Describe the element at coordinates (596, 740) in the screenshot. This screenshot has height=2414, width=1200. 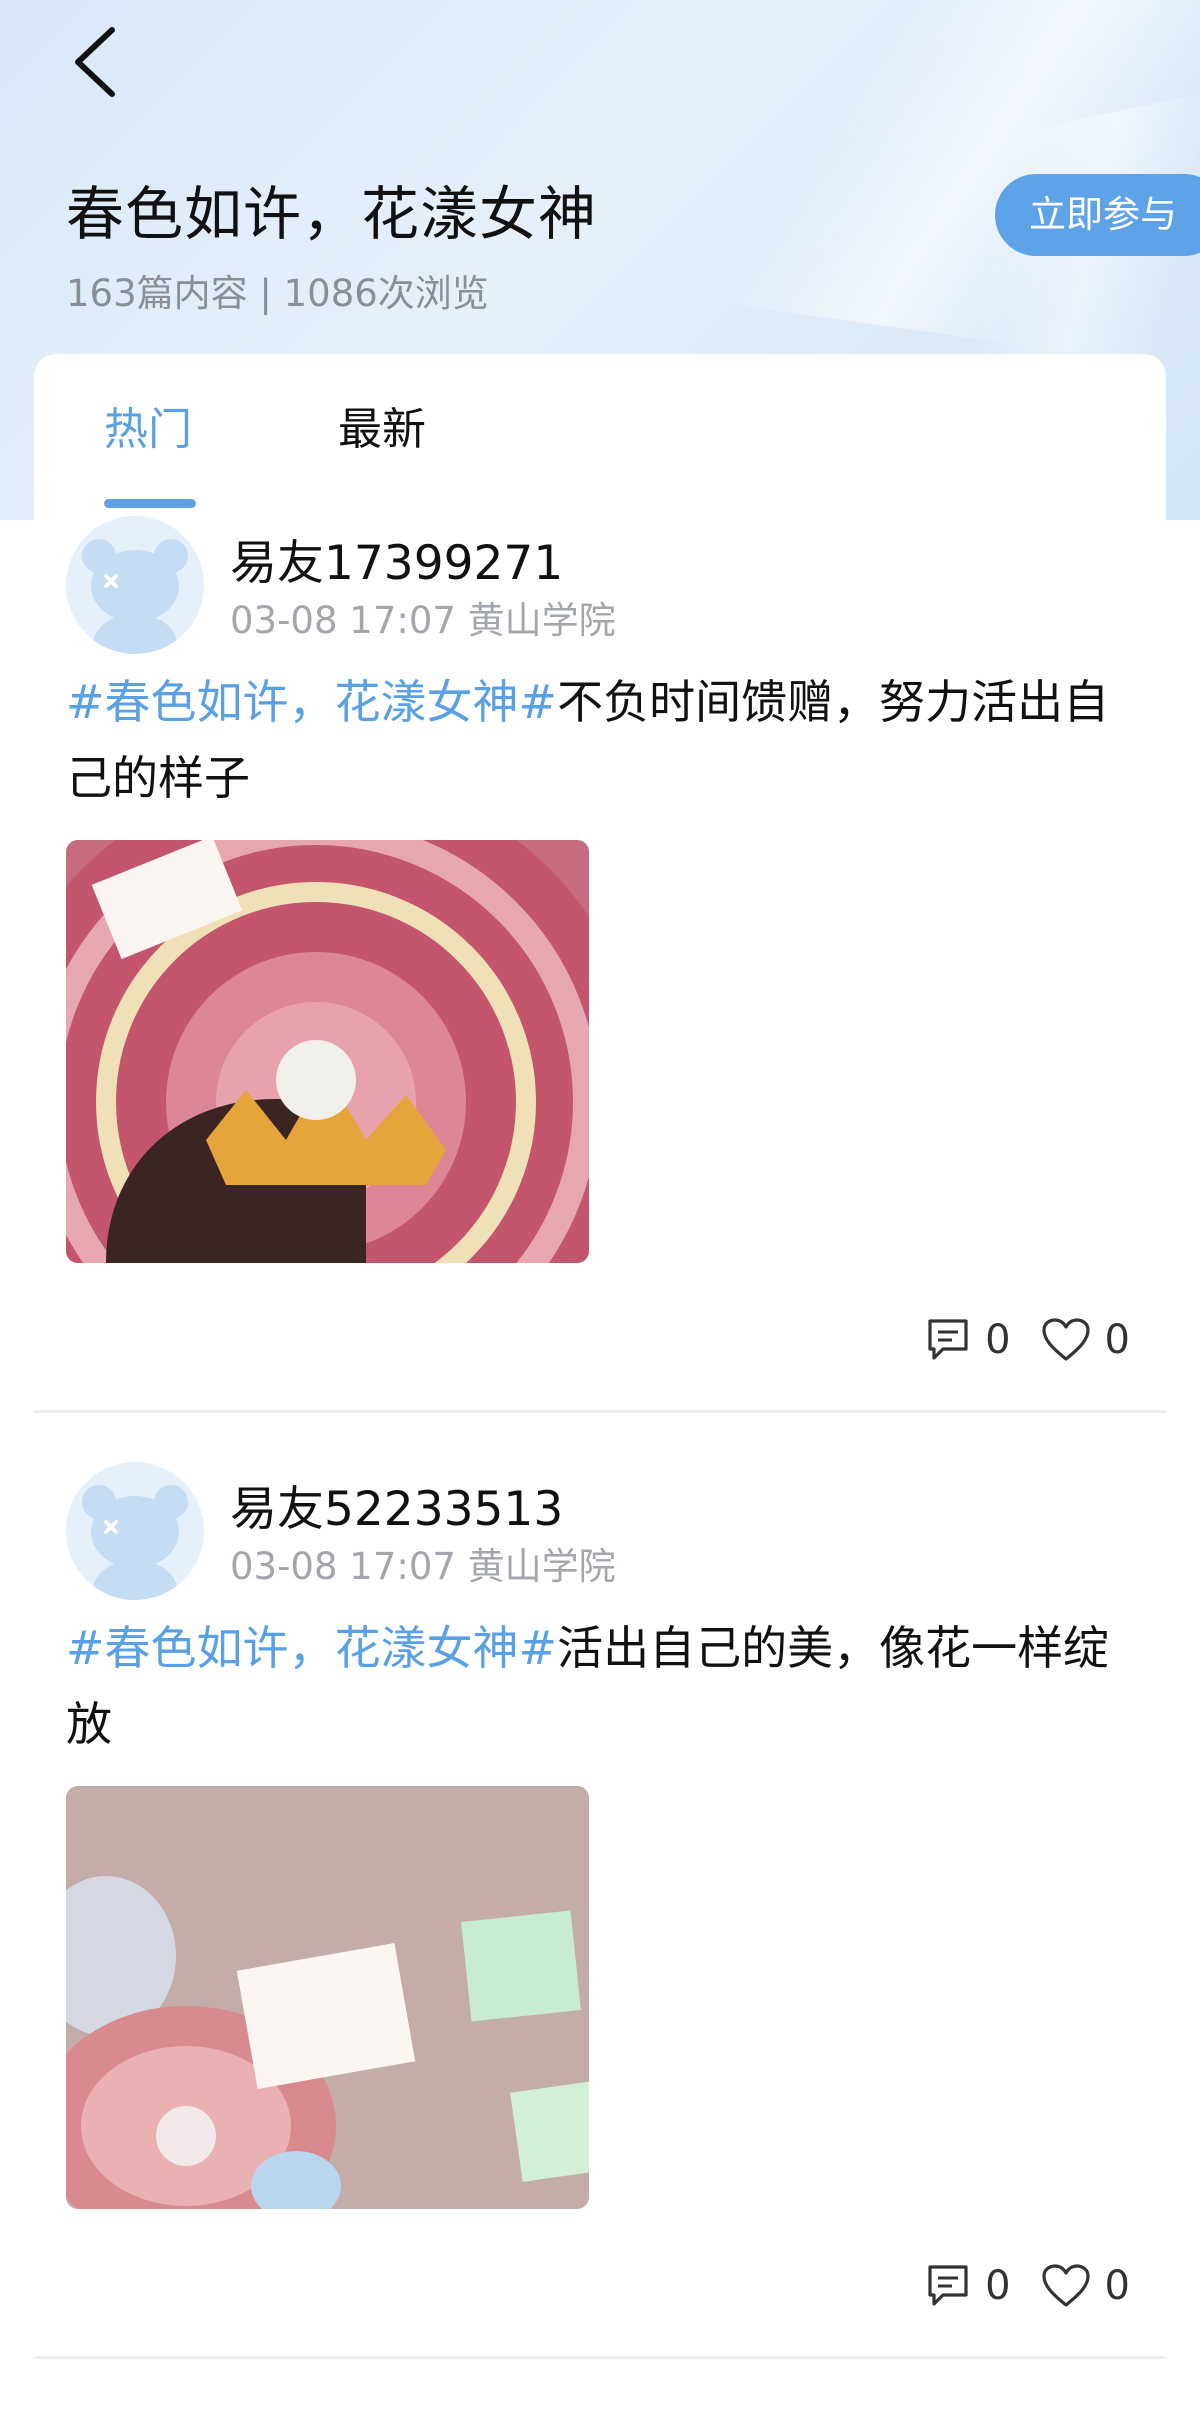
I see `post-text: #春色如许，花漾女神#不负时间馈赠，努力活出自己的样子` at that location.